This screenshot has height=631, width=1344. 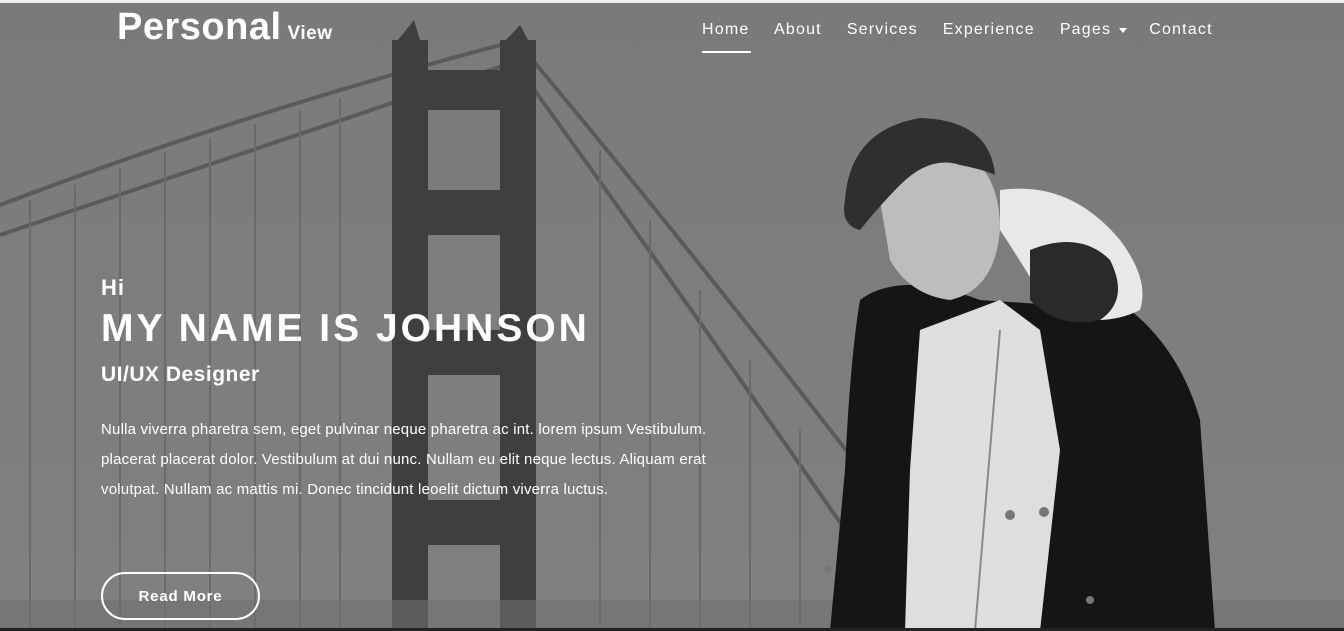 What do you see at coordinates (199, 27) in the screenshot?
I see `brand-main-text: Personal` at bounding box center [199, 27].